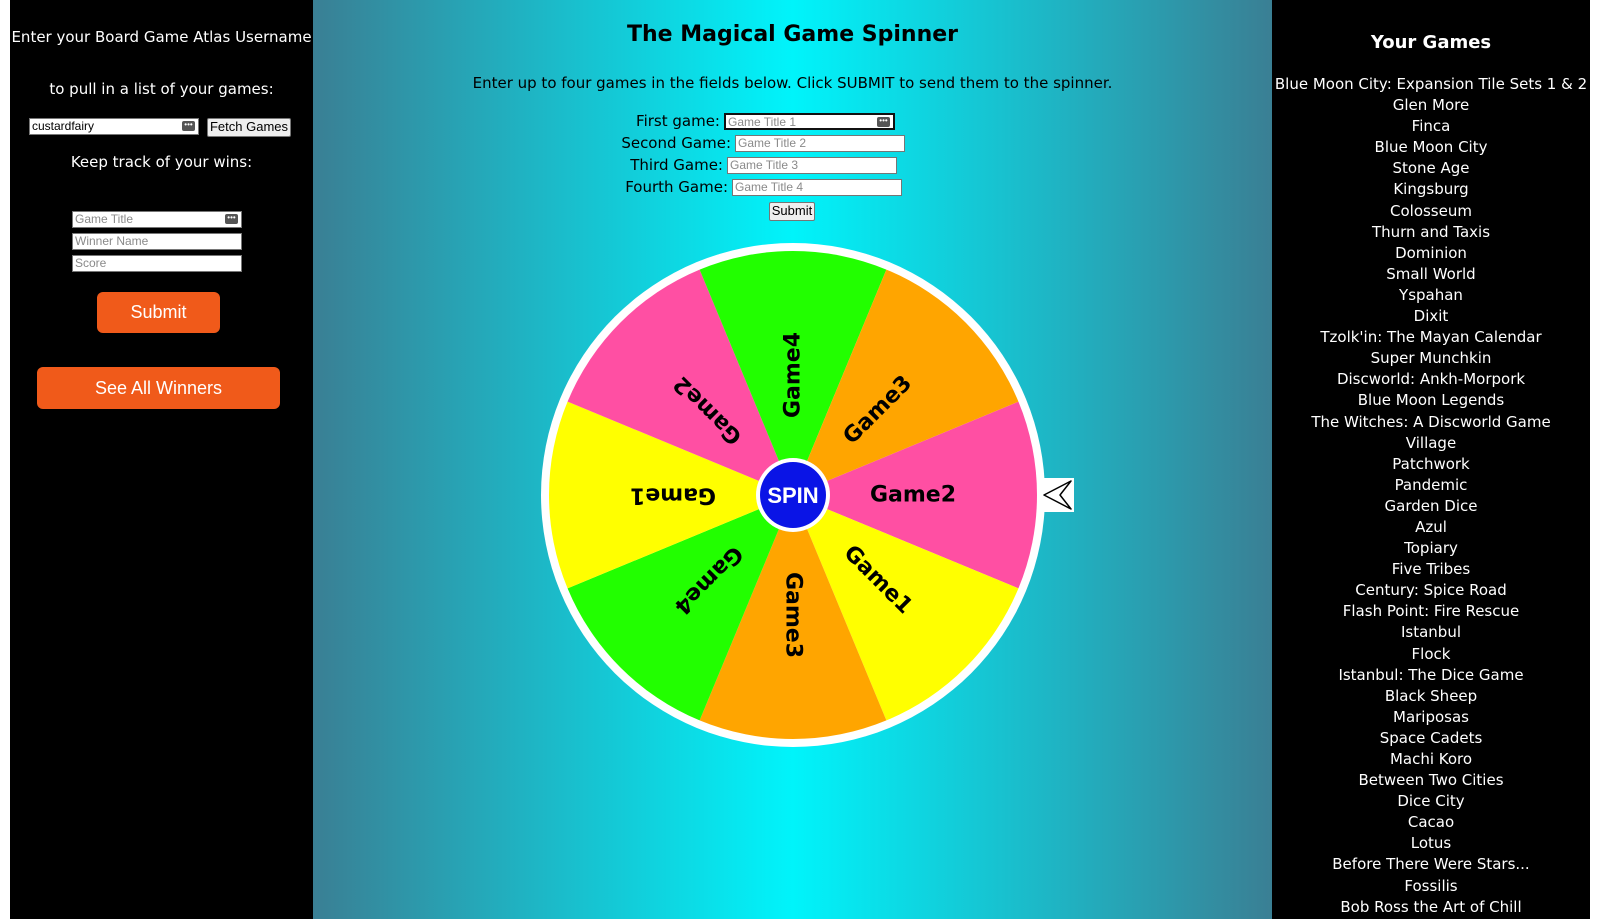 The height and width of the screenshot is (919, 1605). I want to click on game-list-item: Dixit, so click(1431, 316).